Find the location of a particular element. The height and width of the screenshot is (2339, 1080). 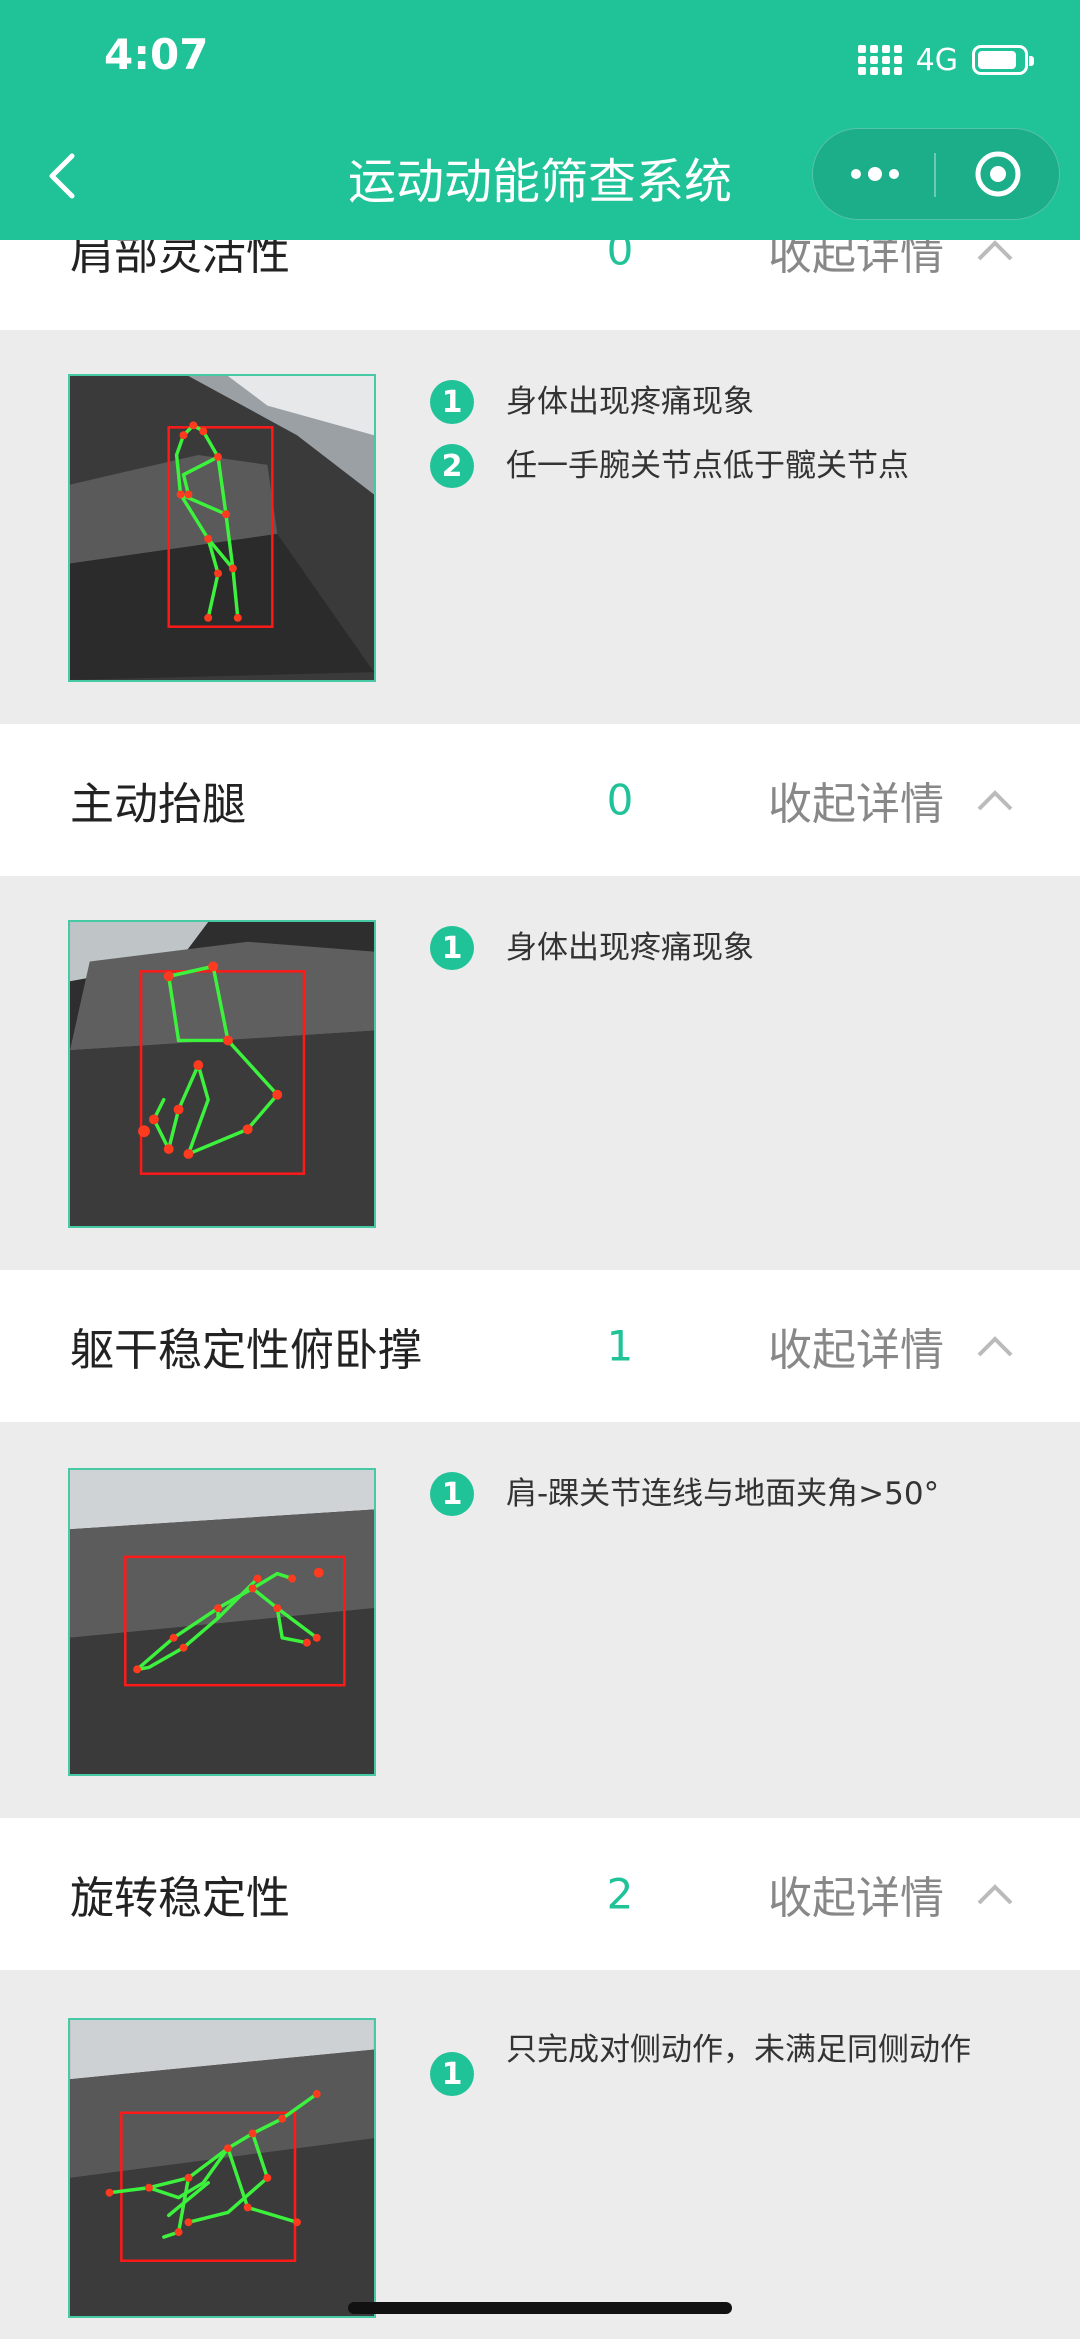

section-name: 躯干稳定性俯卧撑 is located at coordinates (246, 1350).